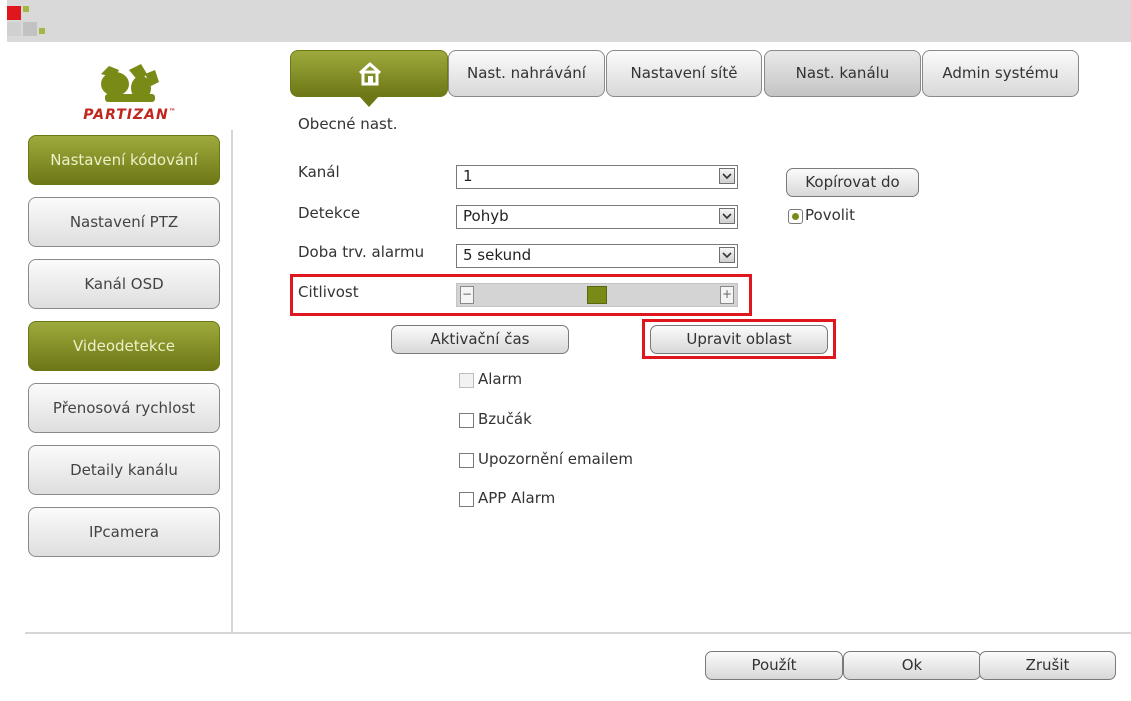 Image resolution: width=1131 pixels, height=701 pixels. I want to click on sensitivity-label: Citlivost, so click(328, 292).